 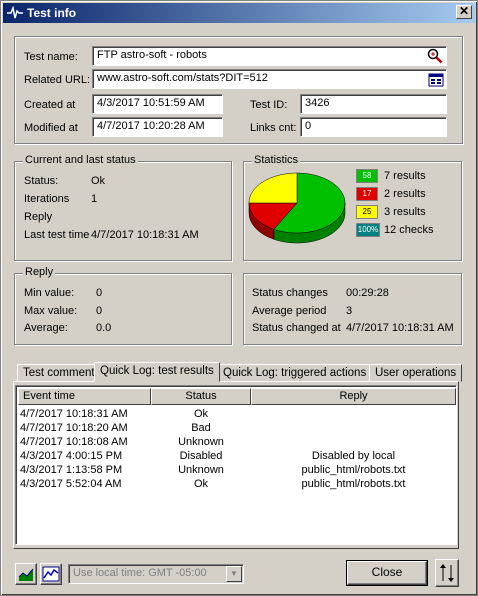 I want to click on tab-test-comment: Test comment, so click(x=59, y=373).